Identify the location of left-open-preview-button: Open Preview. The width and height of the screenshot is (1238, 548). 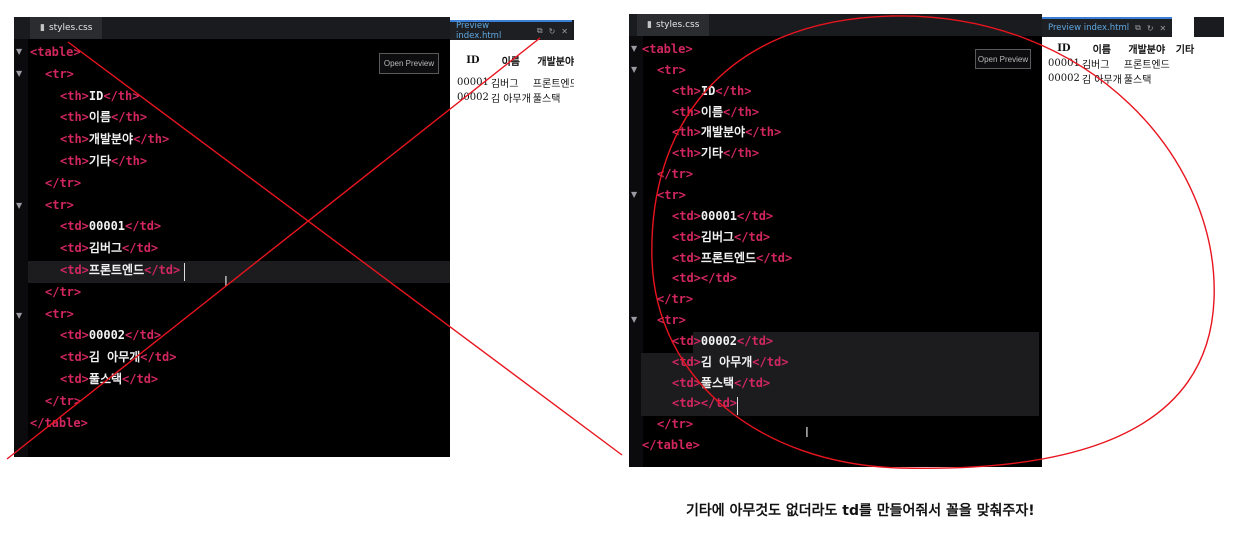
(409, 63).